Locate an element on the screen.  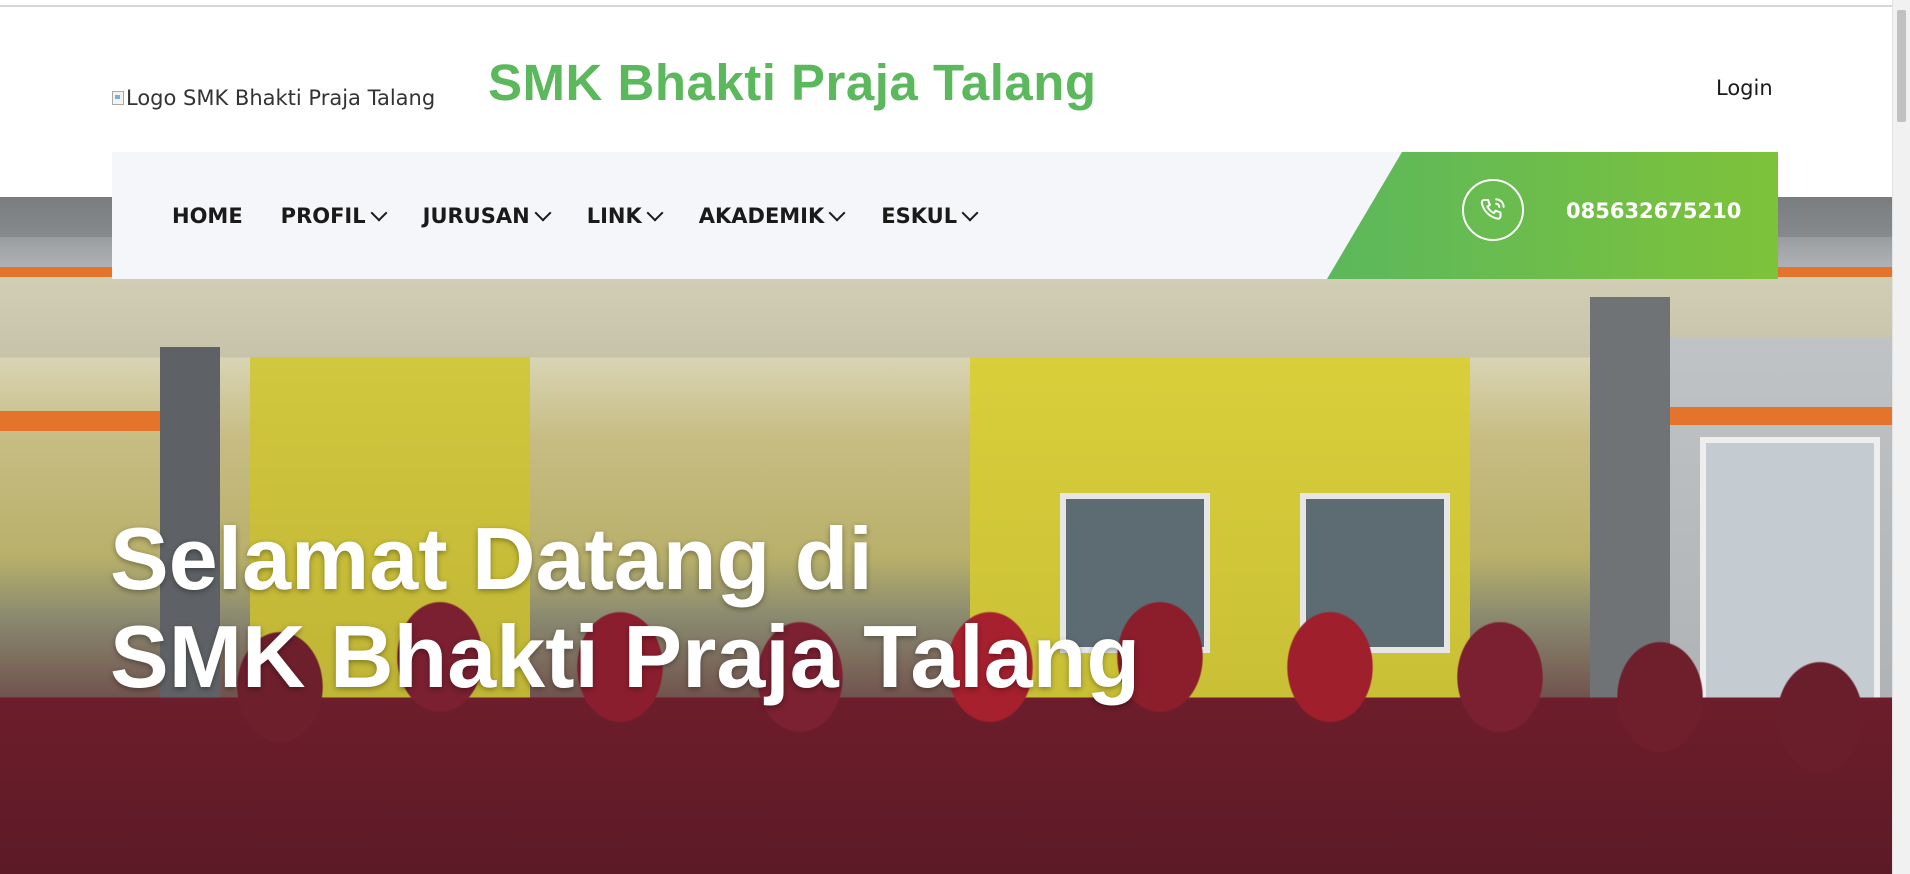
nav-item-eskul: ESKUL is located at coordinates (930, 215).